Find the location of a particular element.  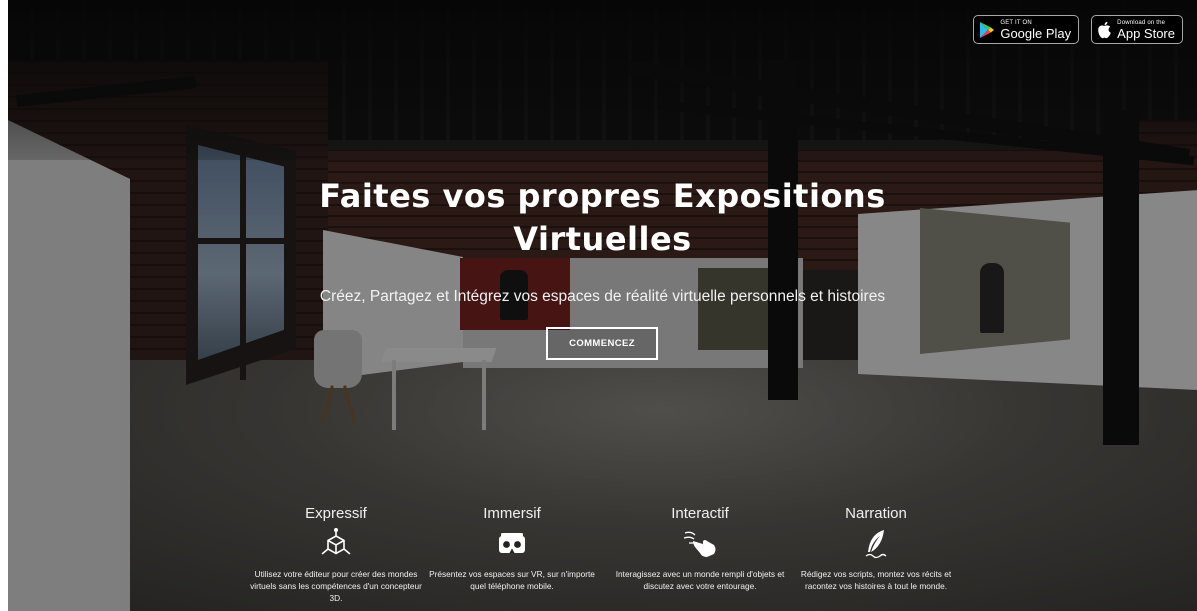

vr-headset-icon is located at coordinates (512, 544).